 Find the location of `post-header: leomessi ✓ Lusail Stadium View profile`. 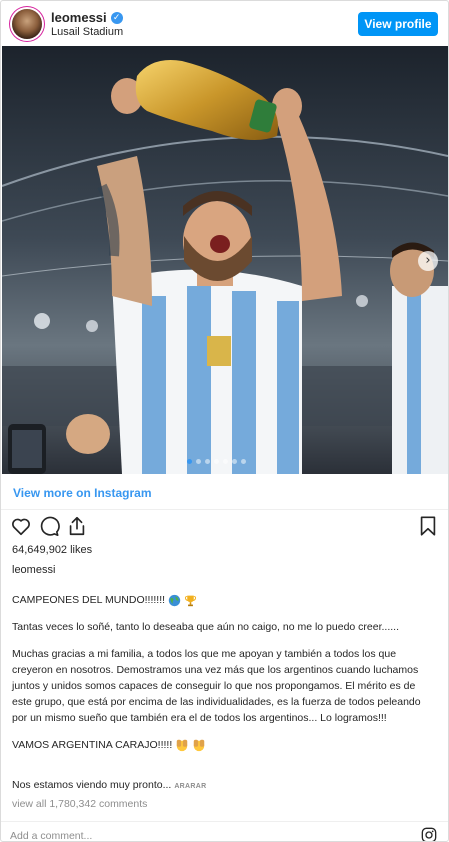

post-header: leomessi ✓ Lusail Stadium View profile is located at coordinates (224, 23).